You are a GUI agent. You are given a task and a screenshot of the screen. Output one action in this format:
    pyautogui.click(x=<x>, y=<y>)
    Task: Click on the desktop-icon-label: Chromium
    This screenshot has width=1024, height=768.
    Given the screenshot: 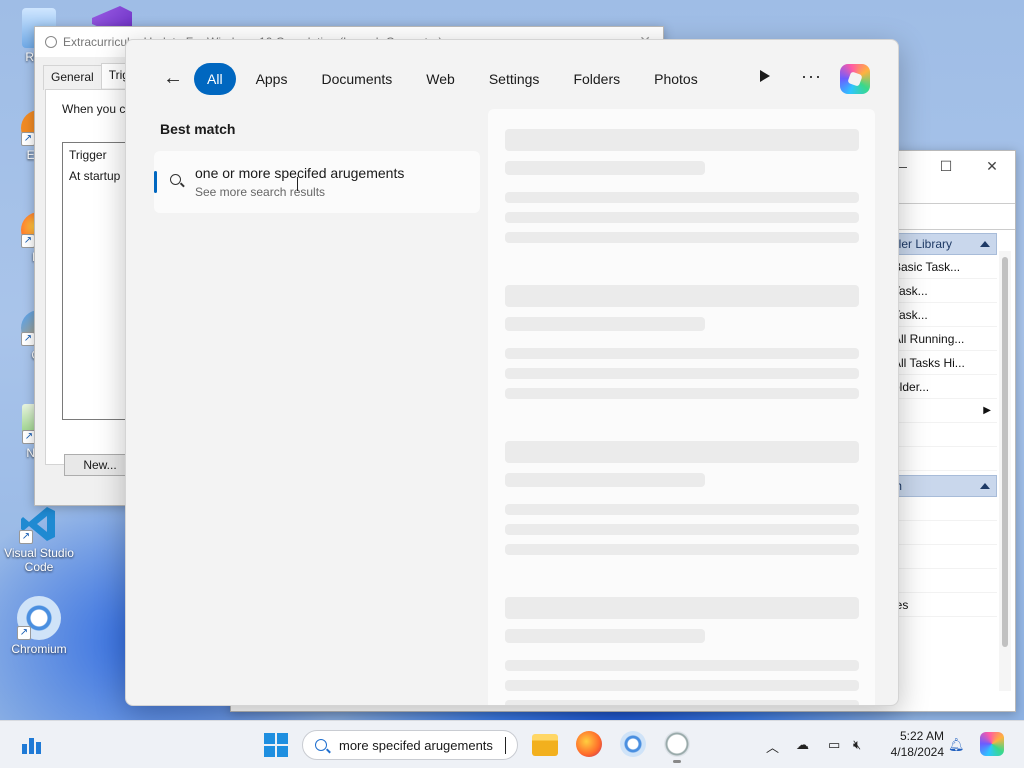 What is the action you would take?
    pyautogui.click(x=39, y=649)
    